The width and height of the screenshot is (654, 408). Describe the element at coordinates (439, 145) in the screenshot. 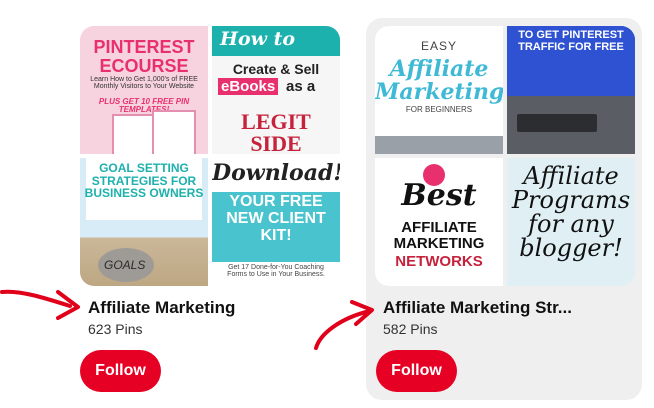

I see `desk-image` at that location.